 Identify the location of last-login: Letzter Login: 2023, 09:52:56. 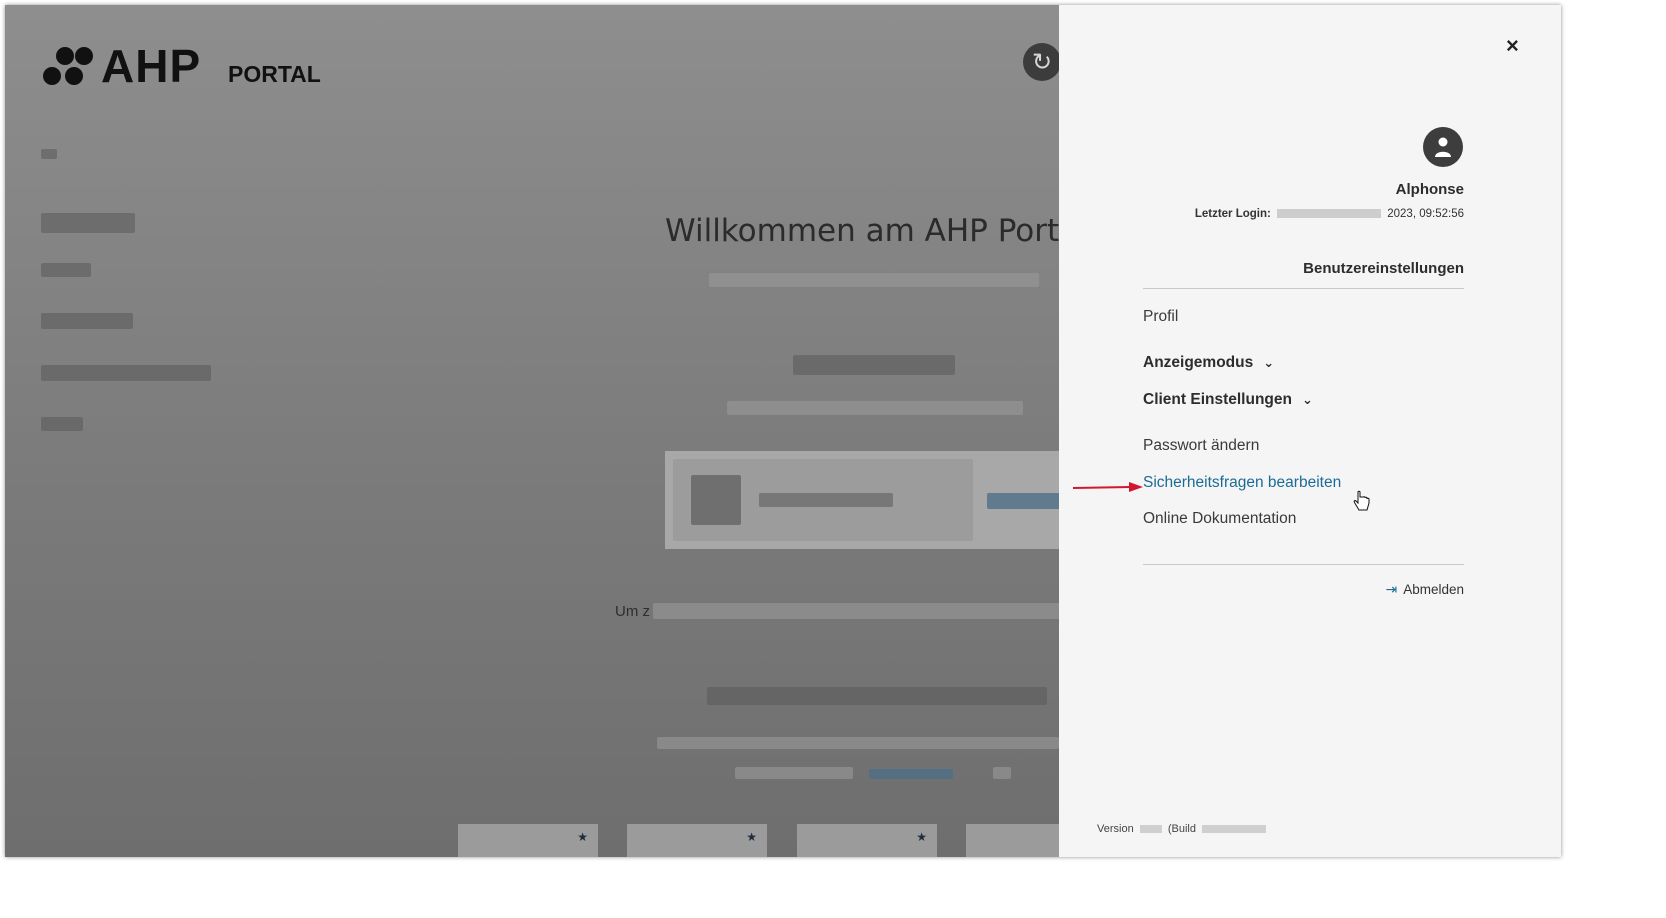
(1329, 214).